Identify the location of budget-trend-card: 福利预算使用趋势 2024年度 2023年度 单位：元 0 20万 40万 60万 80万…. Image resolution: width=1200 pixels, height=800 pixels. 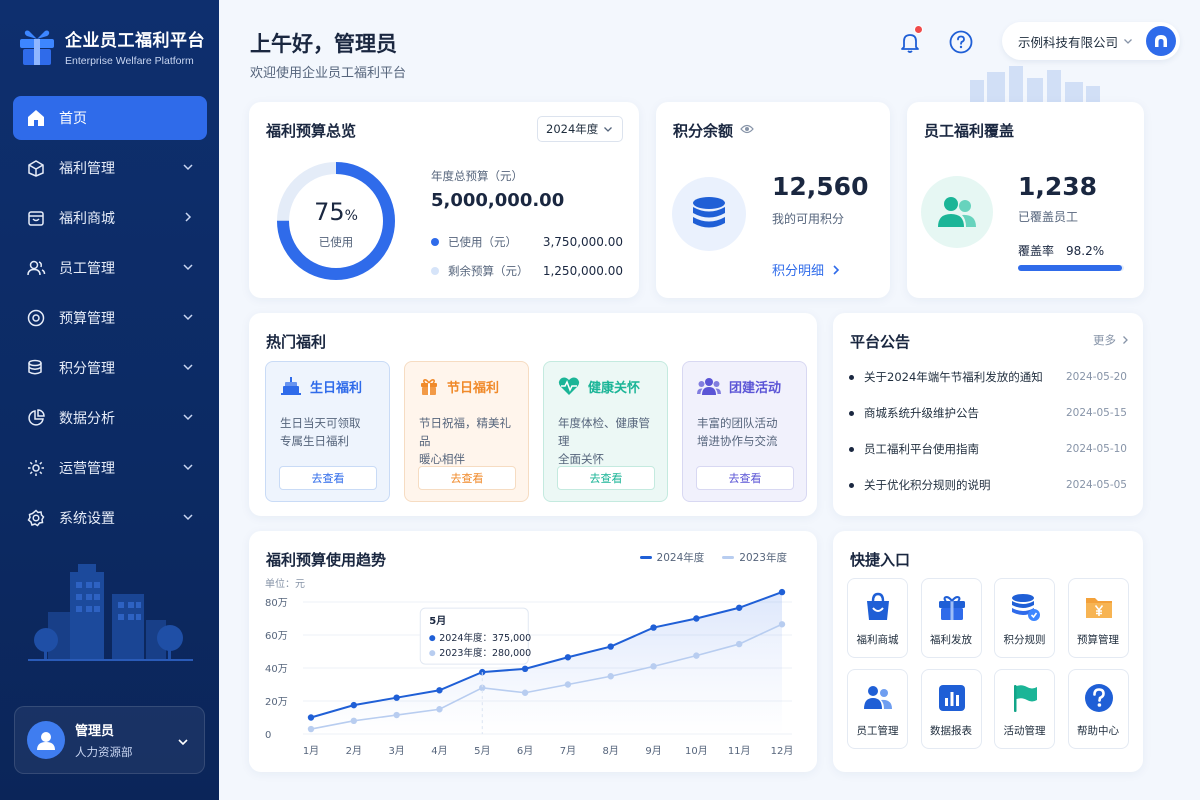
(533, 651).